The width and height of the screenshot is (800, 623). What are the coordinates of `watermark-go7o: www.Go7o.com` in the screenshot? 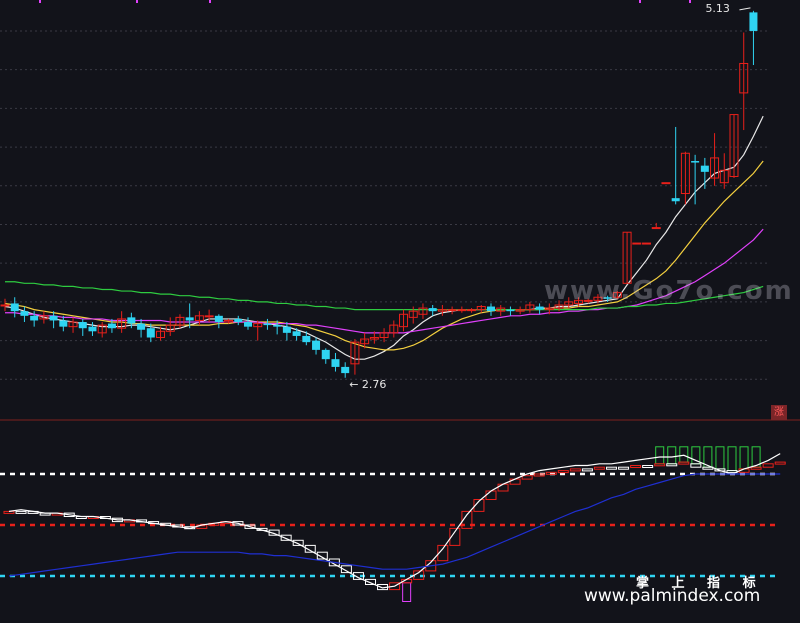 It's located at (669, 291).